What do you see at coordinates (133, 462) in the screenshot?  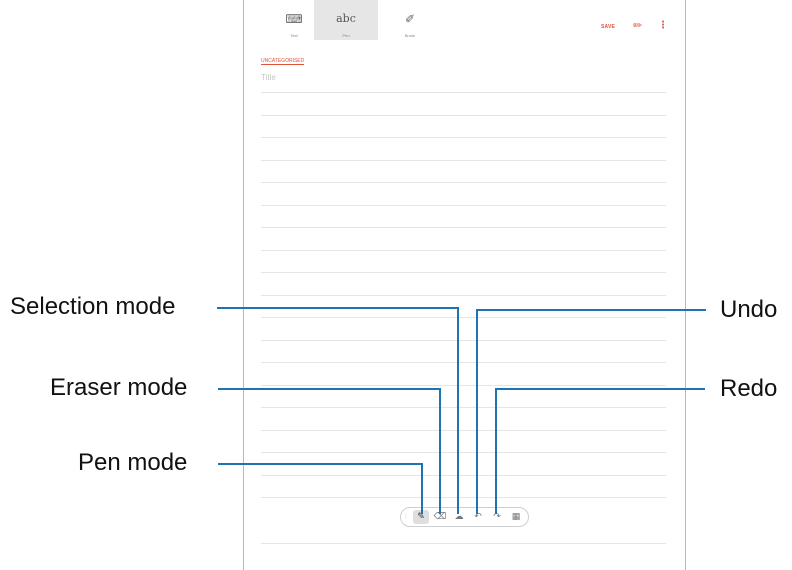 I see `pen-mode-callout: Pen mode` at bounding box center [133, 462].